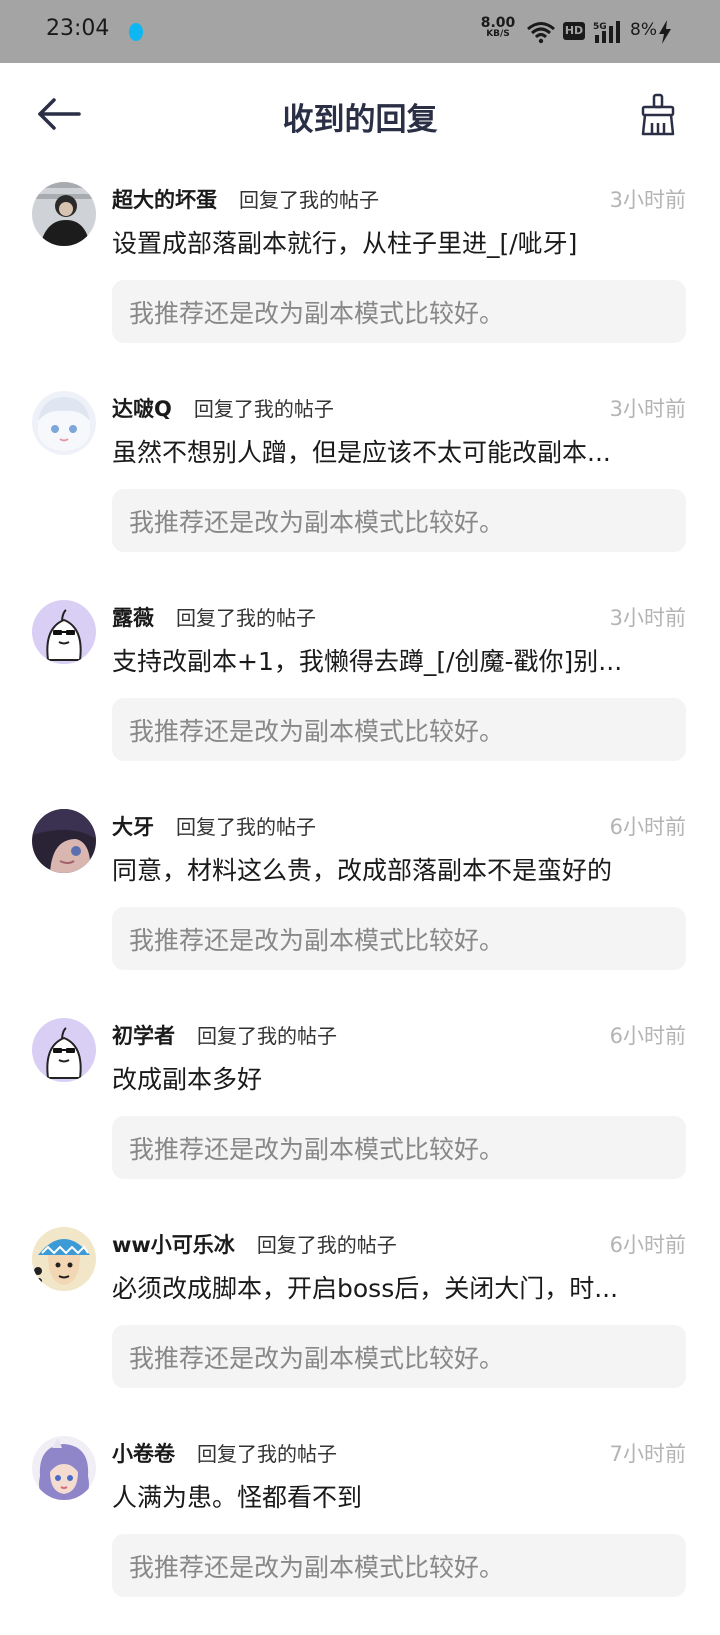 The height and width of the screenshot is (1635, 720). I want to click on hd-icon: HD, so click(574, 31).